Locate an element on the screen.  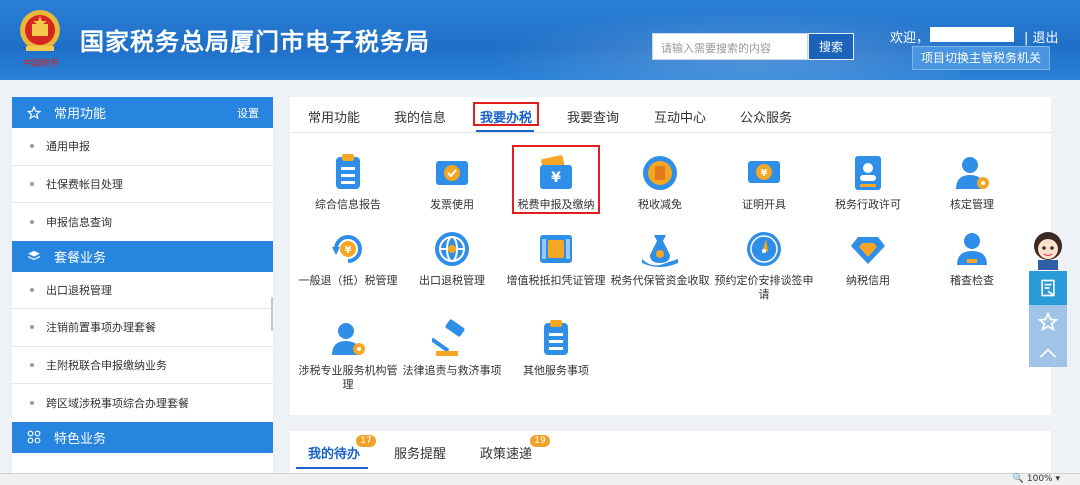
service-item: 税收减免 is located at coordinates (660, 182).